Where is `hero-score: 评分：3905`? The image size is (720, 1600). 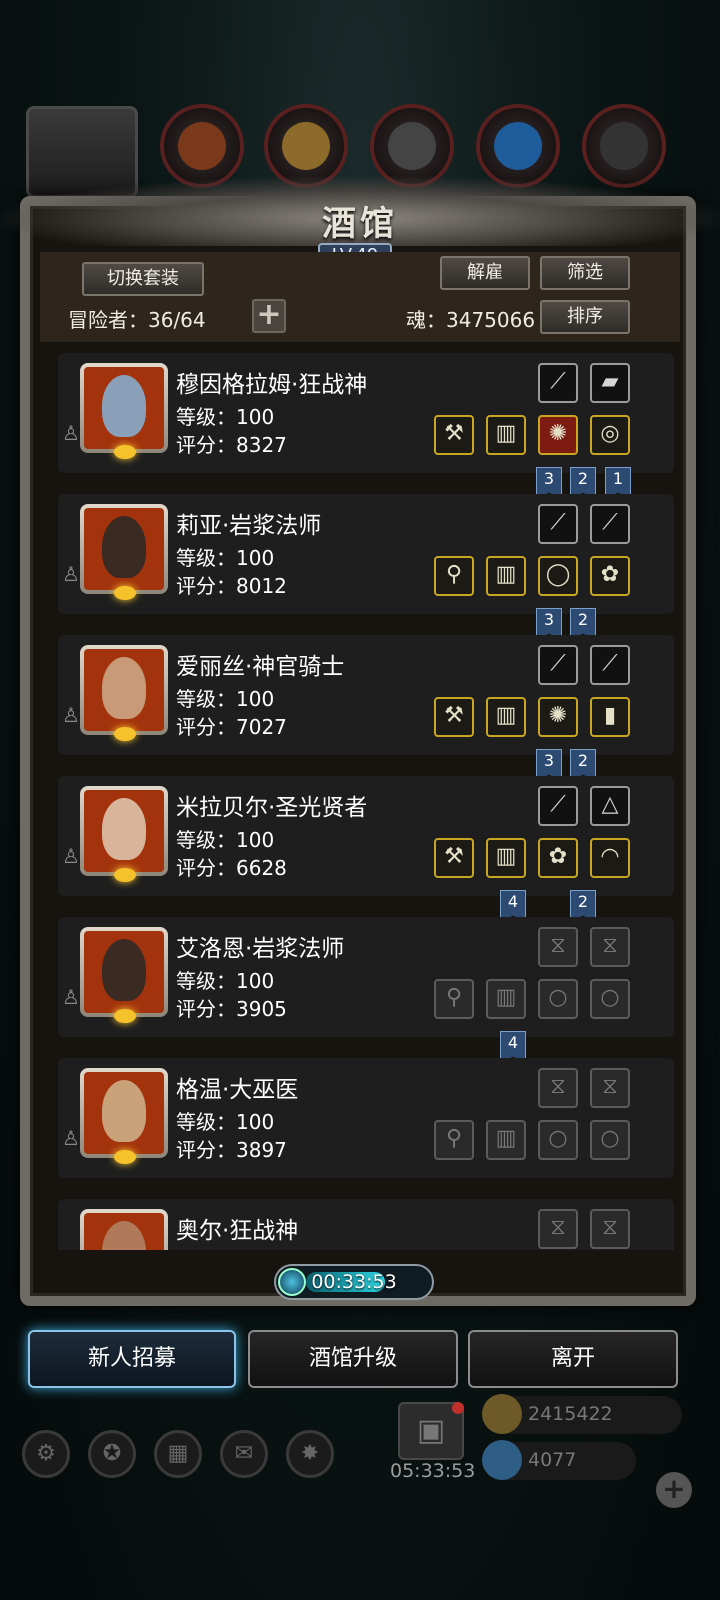
hero-score: 评分：3905 is located at coordinates (231, 1009).